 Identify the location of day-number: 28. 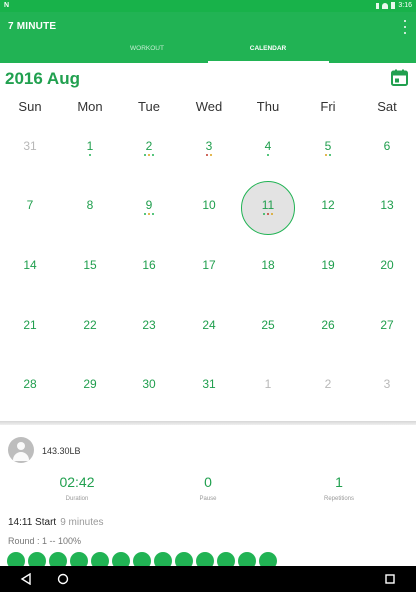
(30, 384).